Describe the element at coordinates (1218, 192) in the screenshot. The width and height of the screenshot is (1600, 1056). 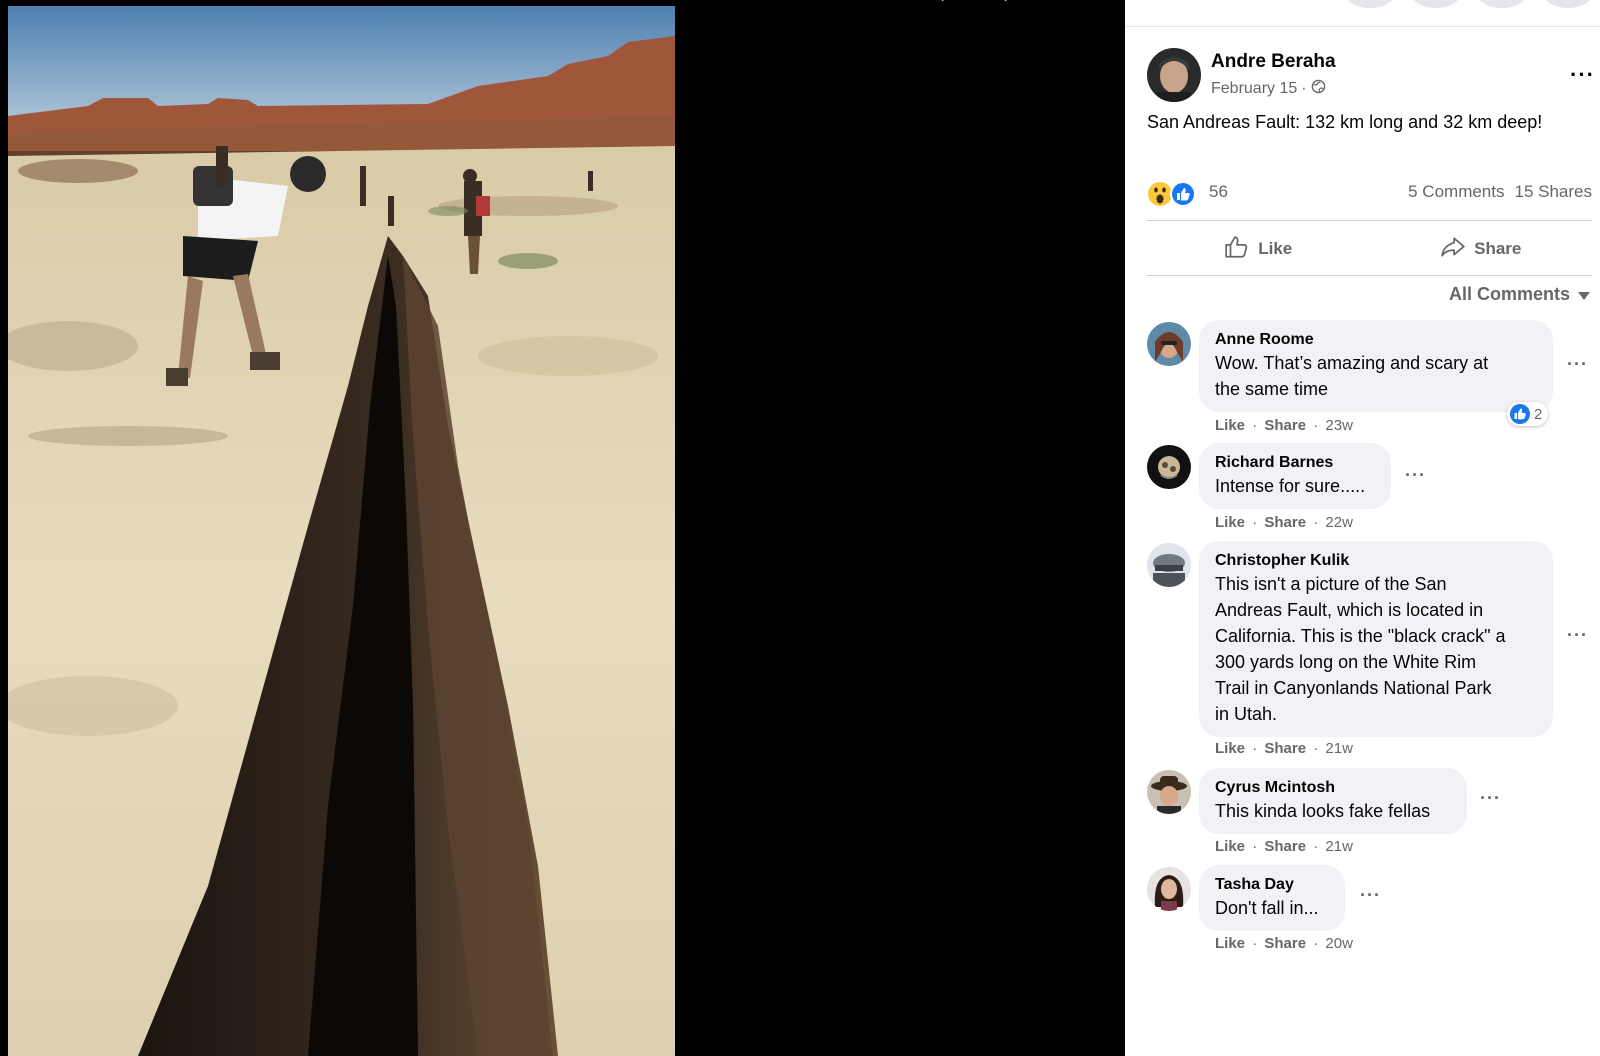
I see `reaction-count: 56` at that location.